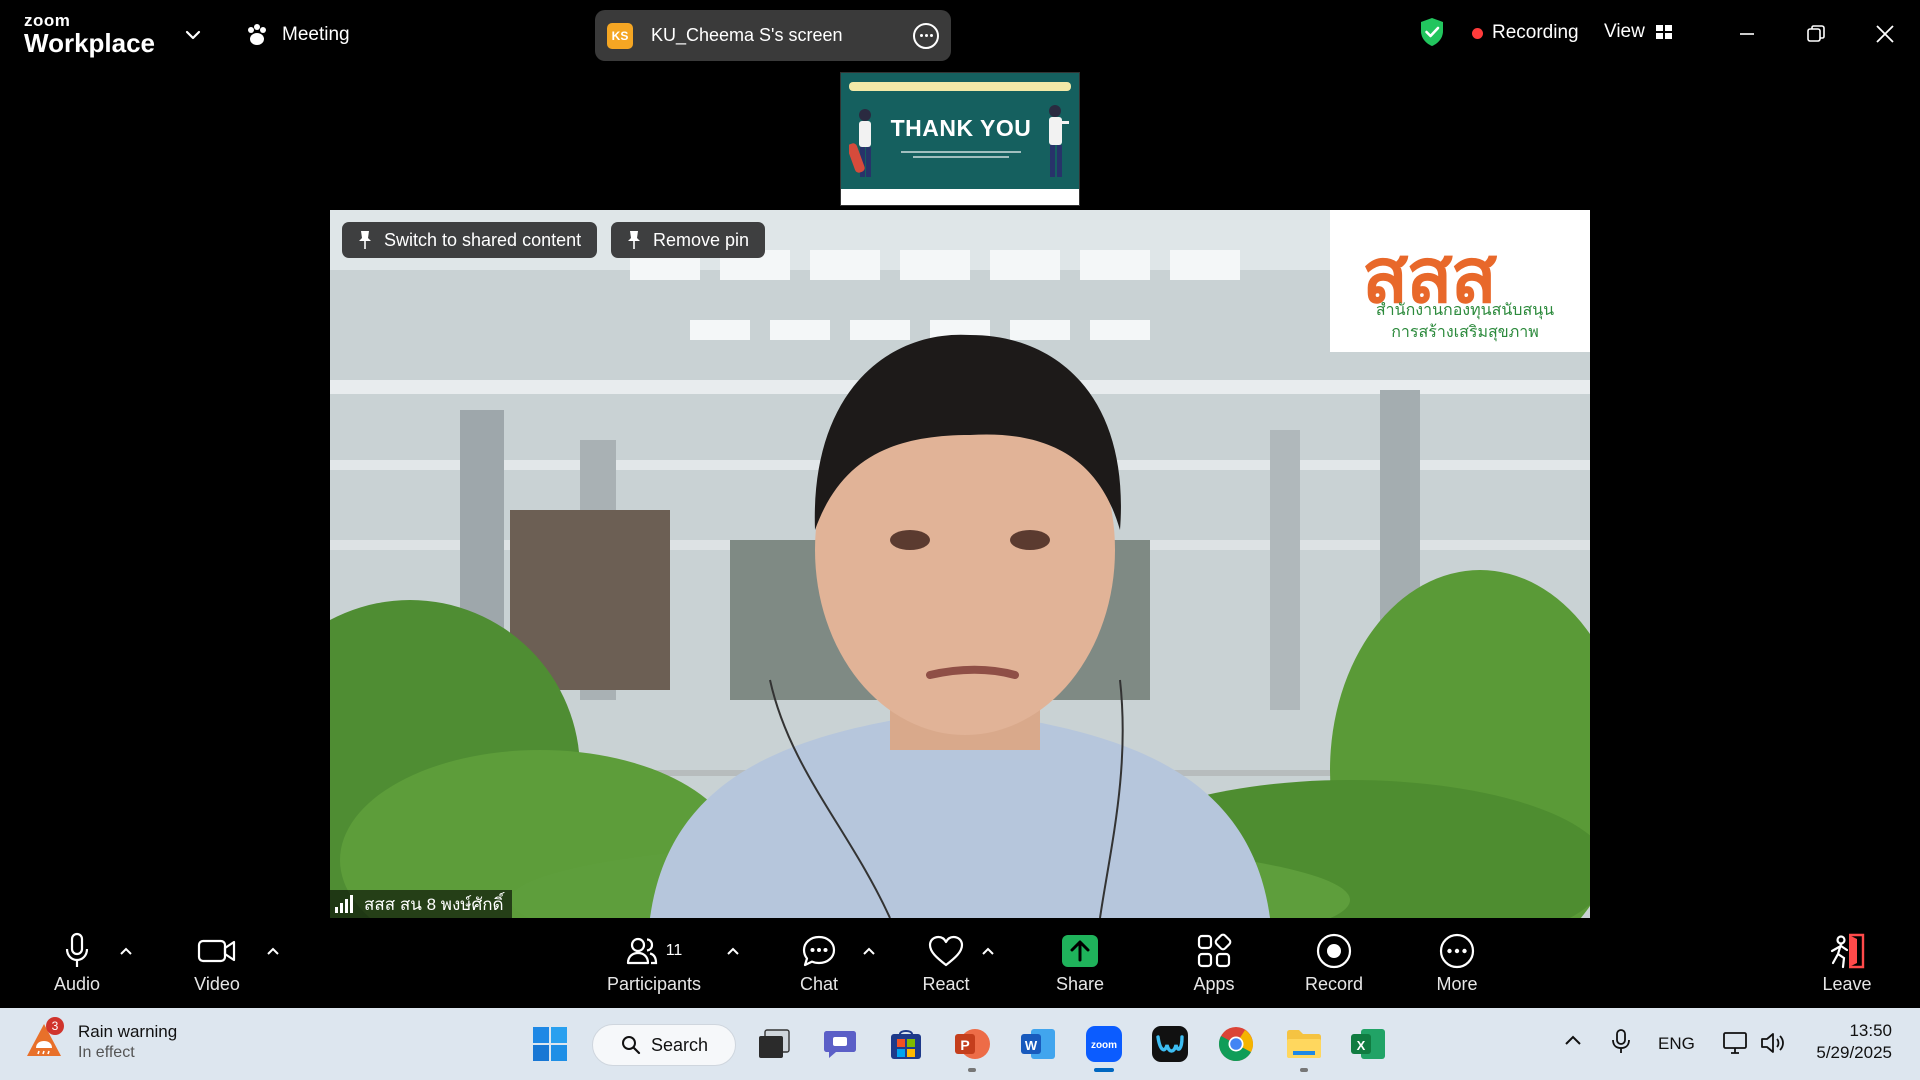 The image size is (1920, 1080). Describe the element at coordinates (1535, 32) in the screenshot. I see `recording-label: Recording` at that location.